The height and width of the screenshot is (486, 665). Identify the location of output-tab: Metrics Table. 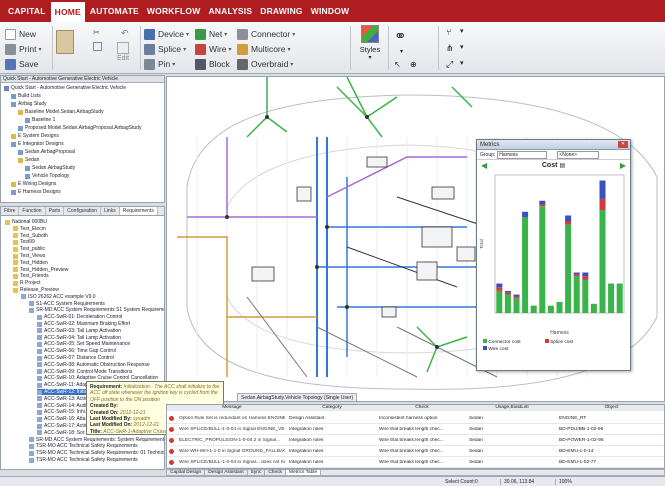
(303, 472).